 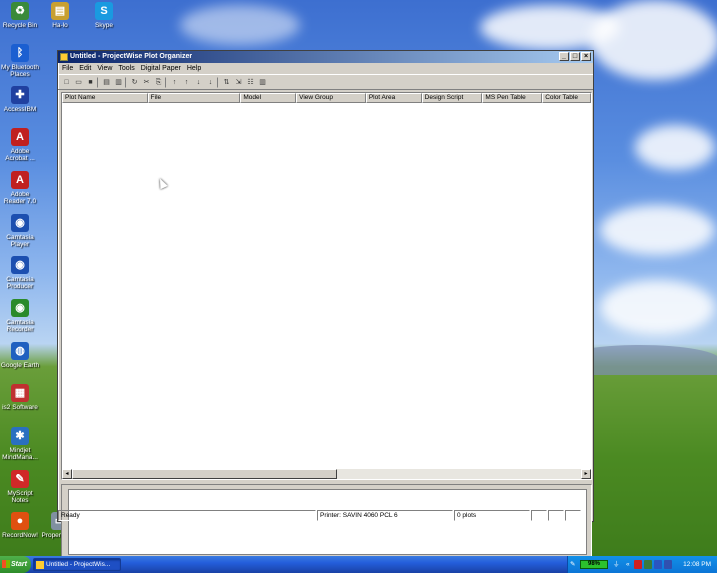 What do you see at coordinates (20, 351) in the screenshot?
I see `google-earth-icon: ◍` at bounding box center [20, 351].